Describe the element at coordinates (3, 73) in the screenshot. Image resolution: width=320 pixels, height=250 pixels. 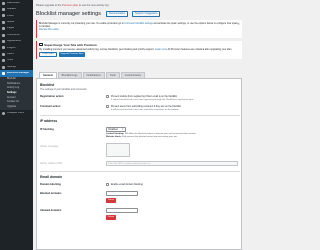
I see `shield-icon` at that location.